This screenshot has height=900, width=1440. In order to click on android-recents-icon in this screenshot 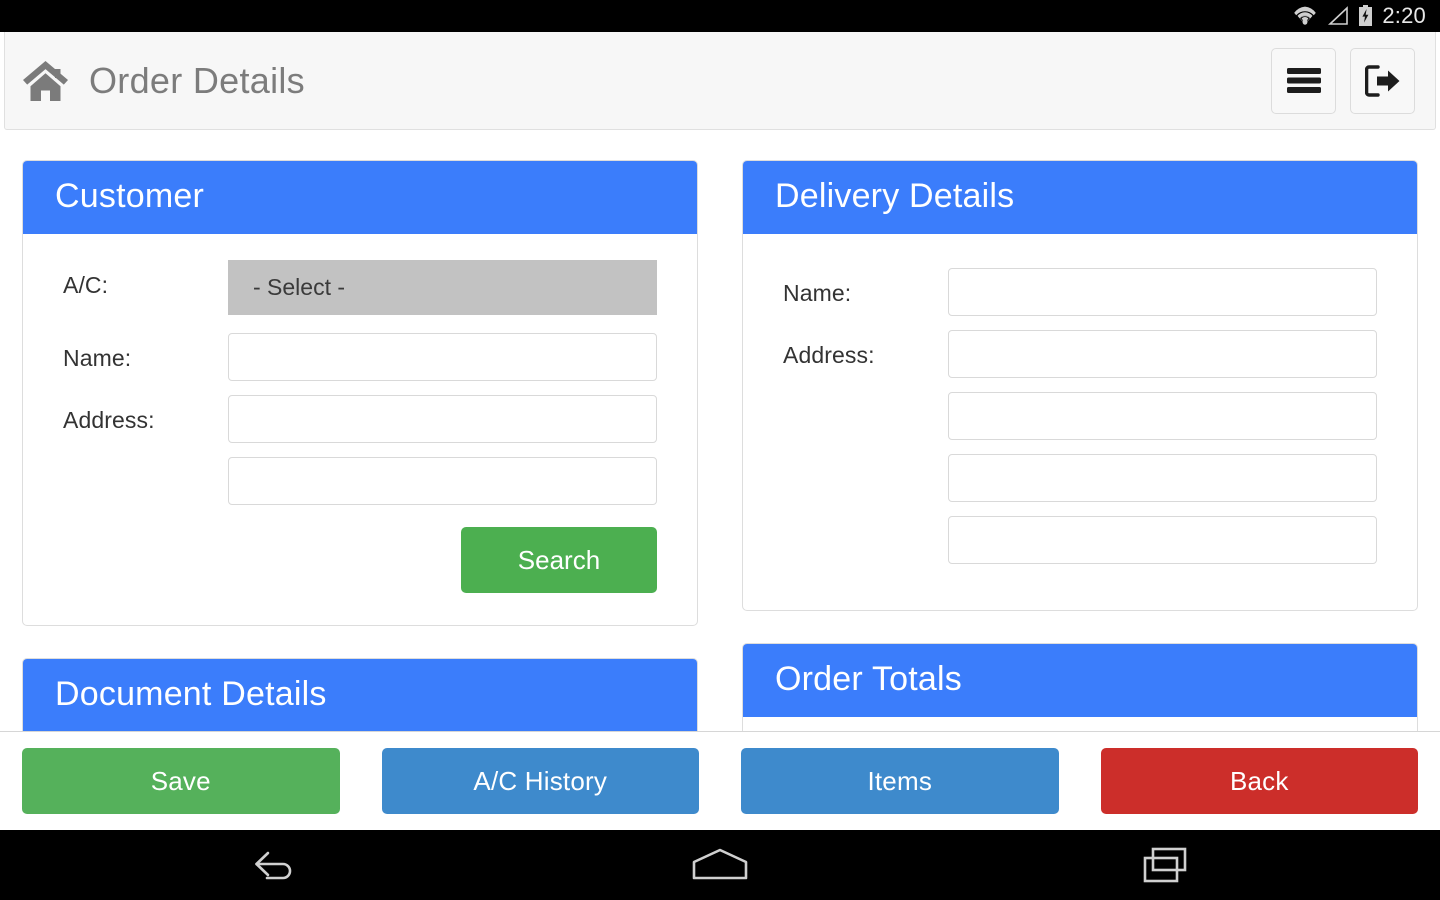, I will do `click(1165, 865)`.